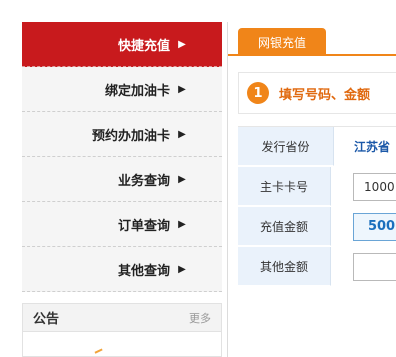 The image size is (396, 357). I want to click on form-row-province: 发行省份 江苏省, so click(317, 146).